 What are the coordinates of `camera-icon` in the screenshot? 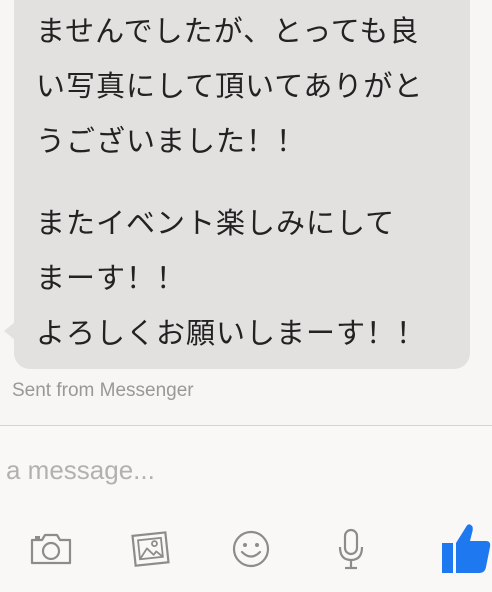 It's located at (51, 549).